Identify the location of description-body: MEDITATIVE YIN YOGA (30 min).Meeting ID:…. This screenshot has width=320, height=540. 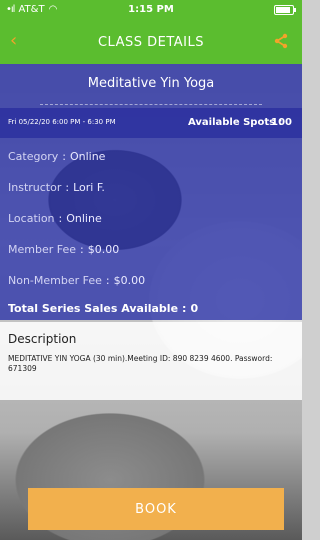
(140, 363).